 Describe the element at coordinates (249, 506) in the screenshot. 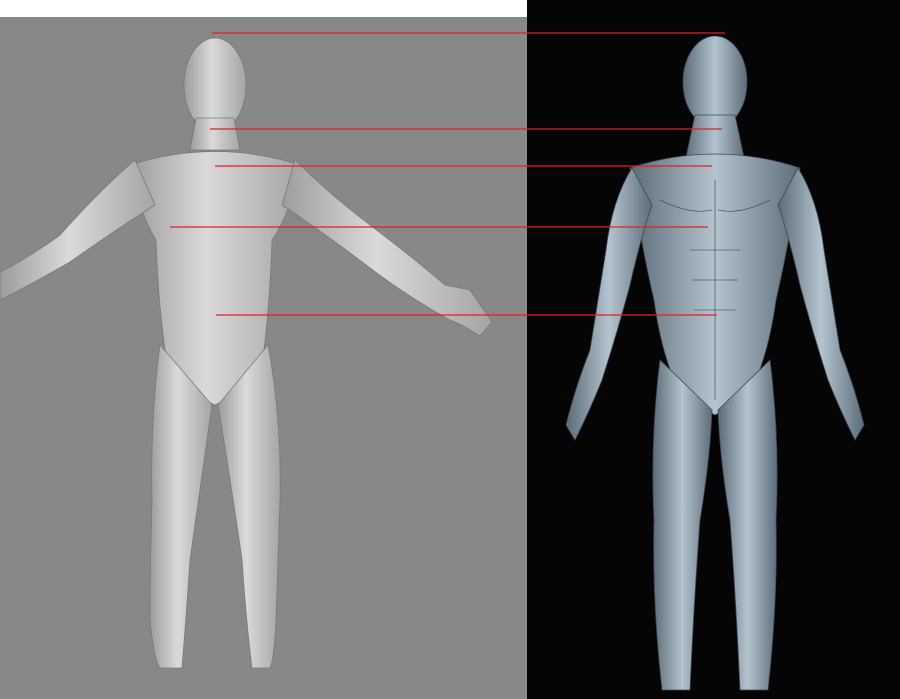

I see `leg-right` at that location.